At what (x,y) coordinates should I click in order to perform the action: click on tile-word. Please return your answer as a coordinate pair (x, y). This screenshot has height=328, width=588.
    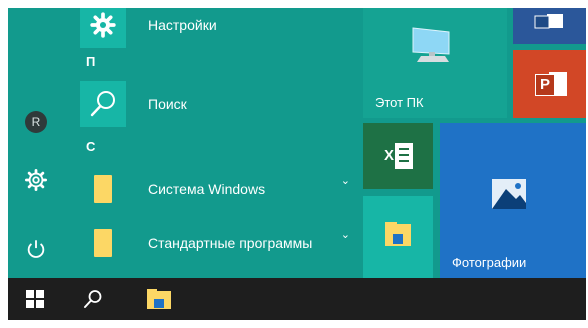
    Looking at the image, I should click on (549, 26).